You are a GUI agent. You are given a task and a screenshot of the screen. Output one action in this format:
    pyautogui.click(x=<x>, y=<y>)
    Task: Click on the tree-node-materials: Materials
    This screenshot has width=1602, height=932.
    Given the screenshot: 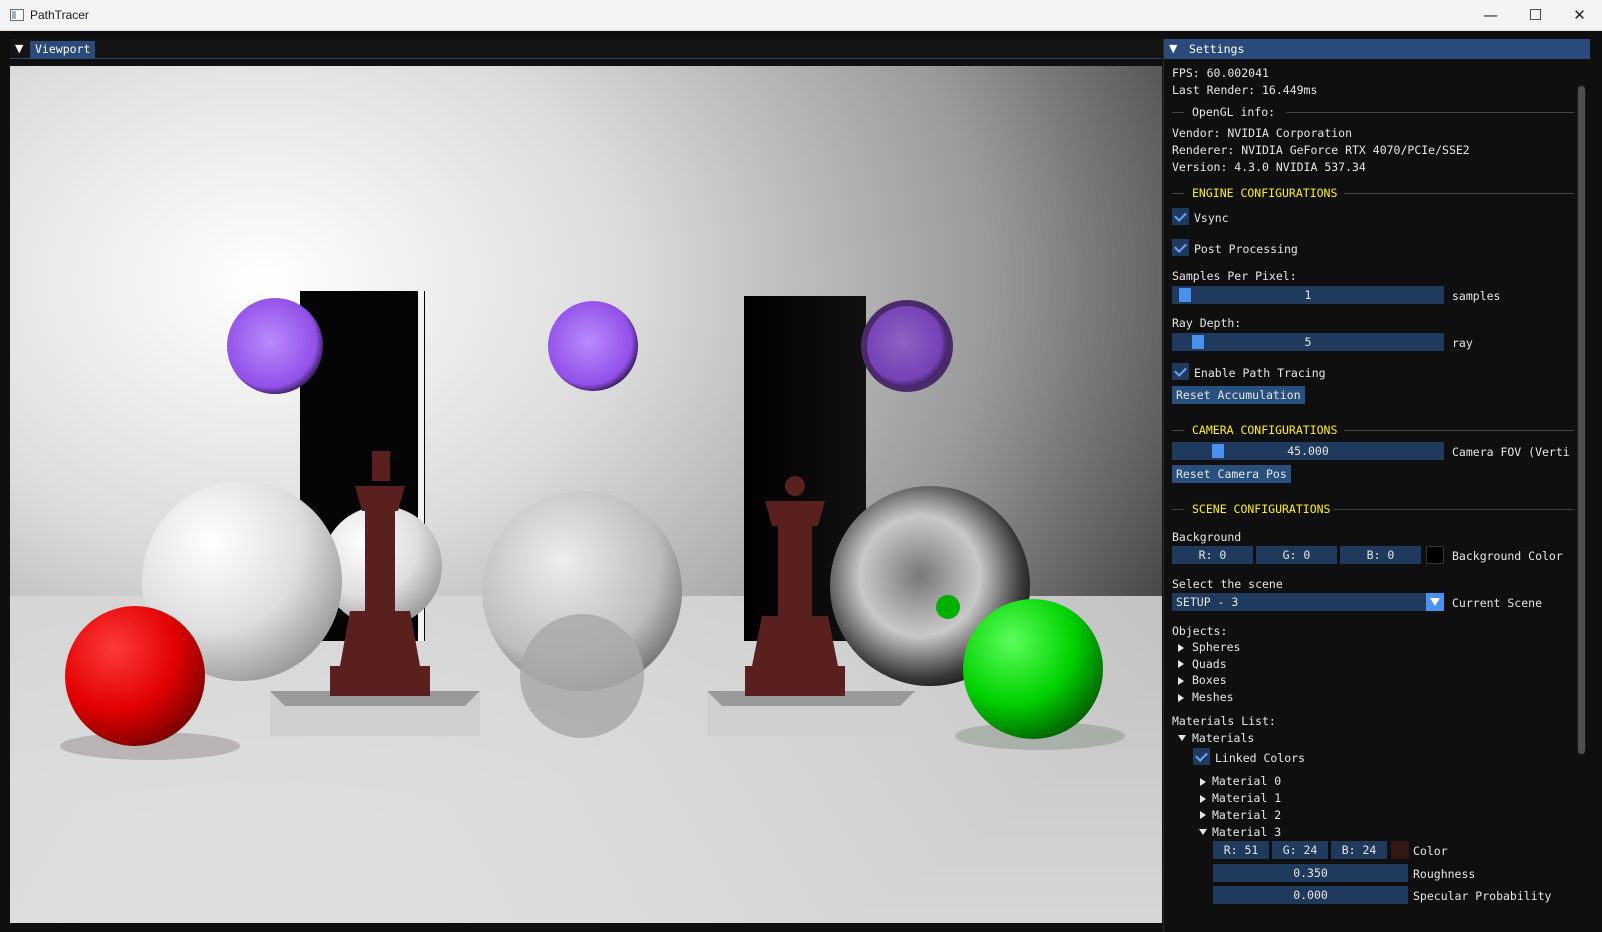 What is the action you would take?
    pyautogui.click(x=1223, y=738)
    